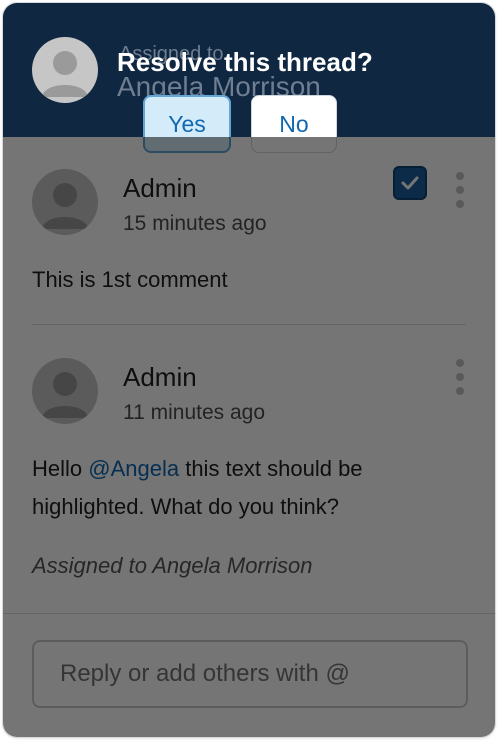 The height and width of the screenshot is (740, 498). What do you see at coordinates (250, 674) in the screenshot?
I see `reply-input` at bounding box center [250, 674].